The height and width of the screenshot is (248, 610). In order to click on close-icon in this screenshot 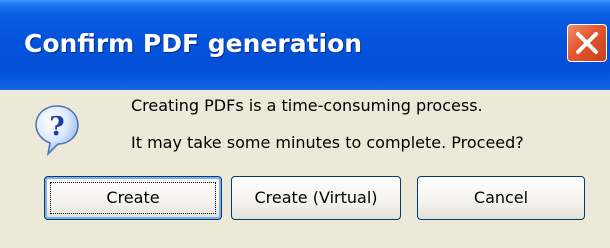, I will do `click(587, 43)`.